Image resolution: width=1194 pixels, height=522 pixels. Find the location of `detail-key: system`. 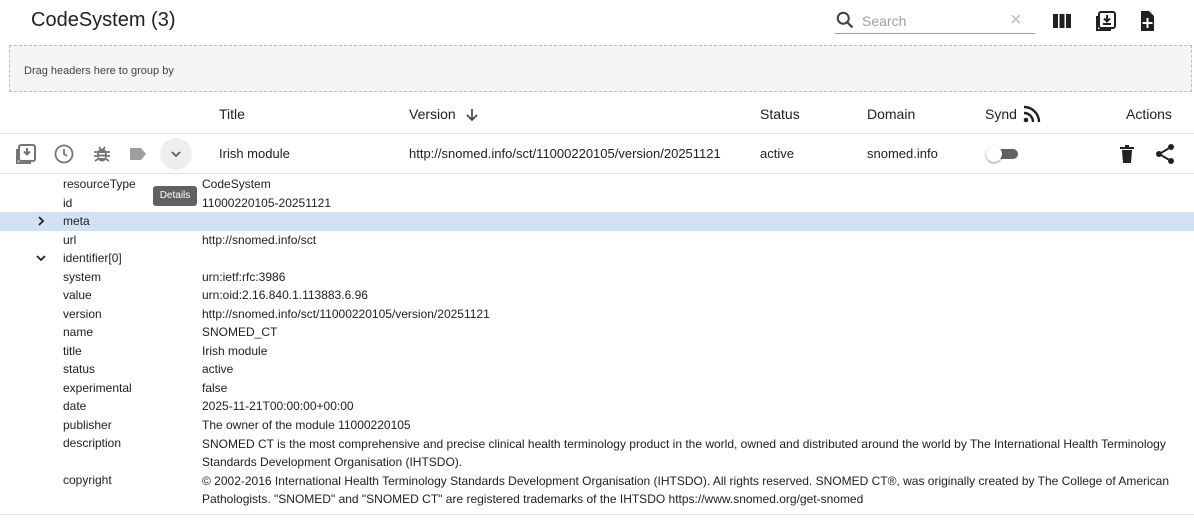

detail-key: system is located at coordinates (82, 276).